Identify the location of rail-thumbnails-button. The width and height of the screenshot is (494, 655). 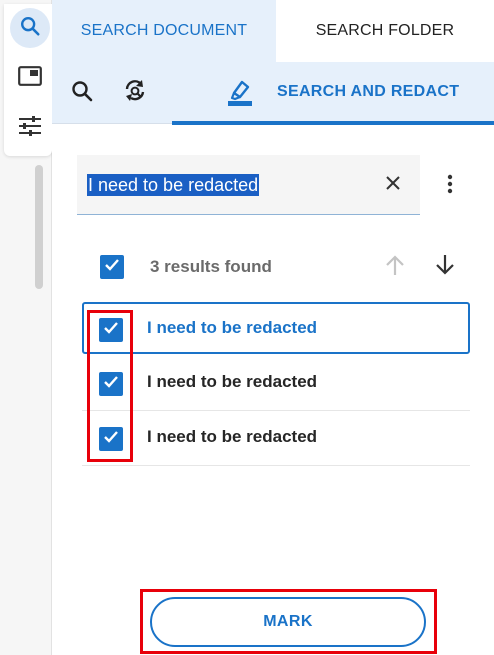
(30, 78).